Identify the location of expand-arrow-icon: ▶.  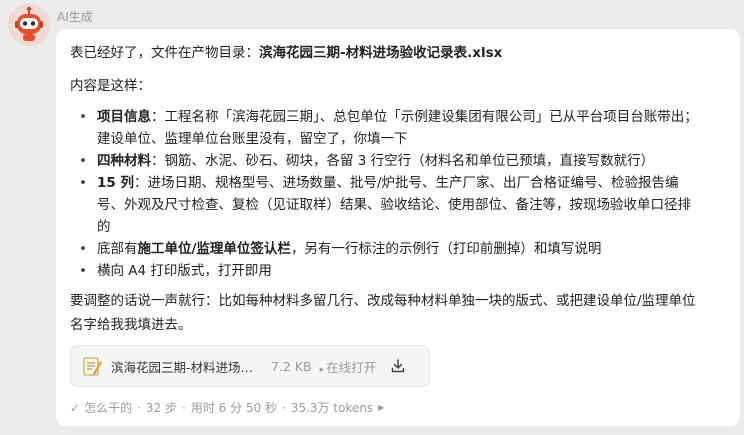
(381, 407).